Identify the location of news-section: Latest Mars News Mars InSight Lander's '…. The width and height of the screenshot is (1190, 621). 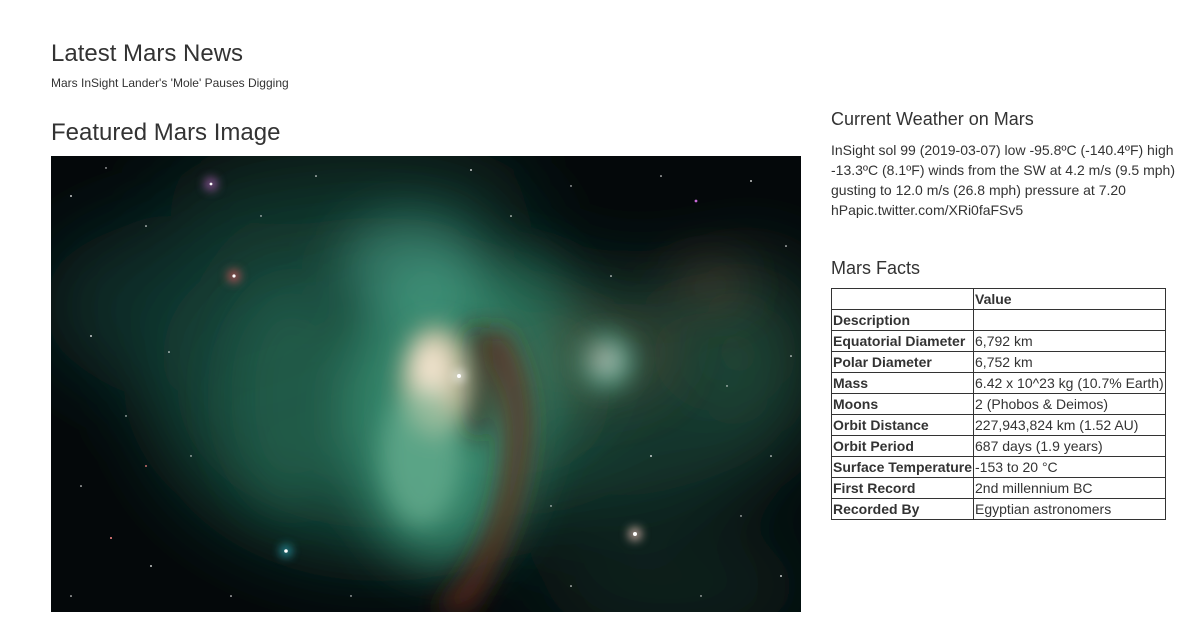
(421, 65).